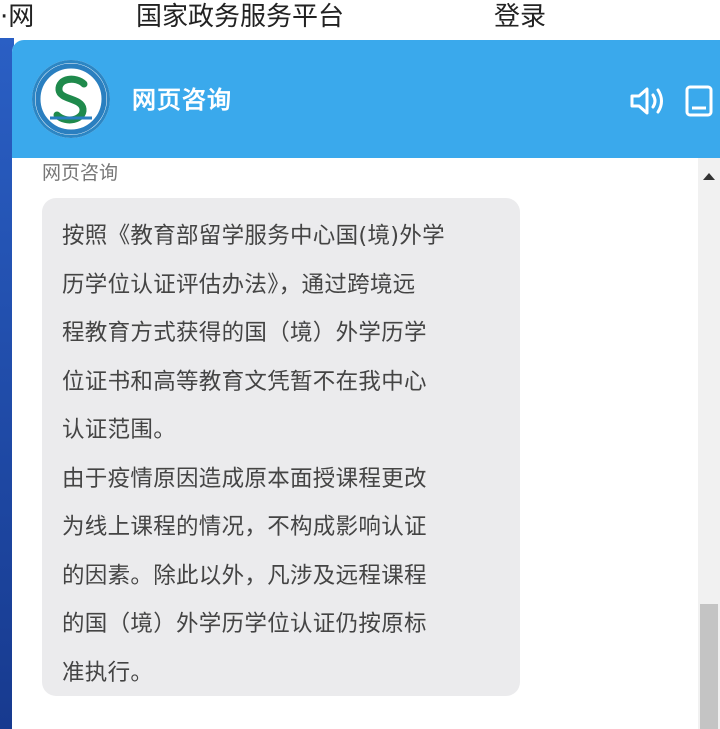  What do you see at coordinates (244, 478) in the screenshot?
I see `message-line: 由于疫情原因造成原本面授课程更改` at bounding box center [244, 478].